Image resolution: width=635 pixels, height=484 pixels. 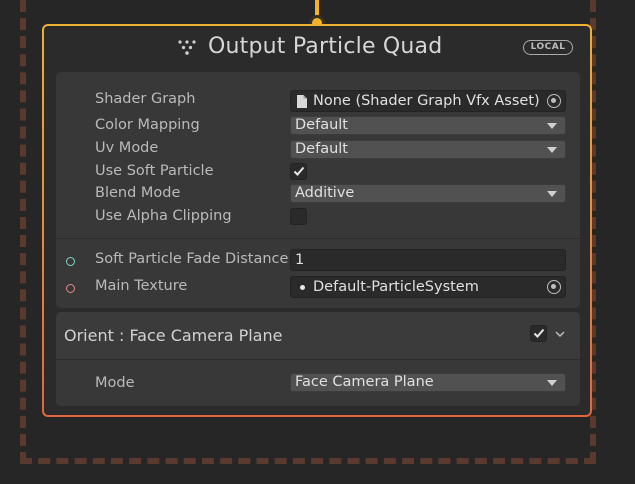 I want to click on uv-mode-value: Default, so click(x=321, y=149).